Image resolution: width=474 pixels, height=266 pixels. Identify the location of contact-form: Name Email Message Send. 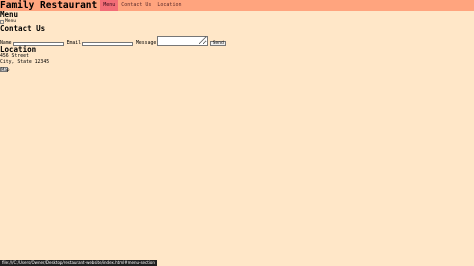
(237, 40).